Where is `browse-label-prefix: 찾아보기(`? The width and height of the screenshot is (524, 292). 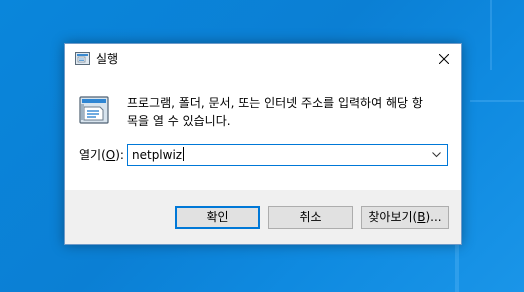 browse-label-prefix: 찾아보기( is located at coordinates (393, 217).